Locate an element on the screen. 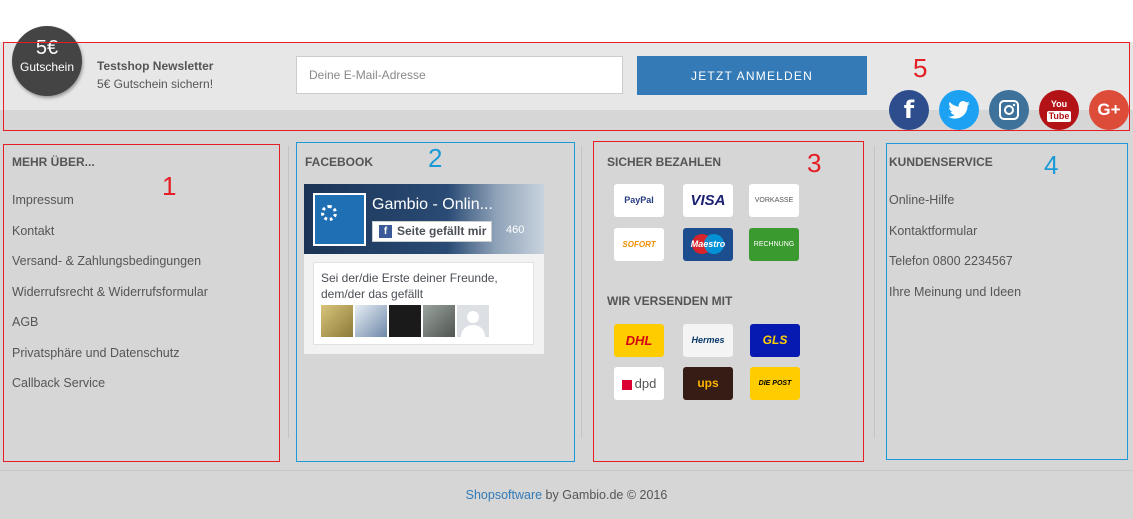  annotation-number-2: 2 is located at coordinates (435, 158).